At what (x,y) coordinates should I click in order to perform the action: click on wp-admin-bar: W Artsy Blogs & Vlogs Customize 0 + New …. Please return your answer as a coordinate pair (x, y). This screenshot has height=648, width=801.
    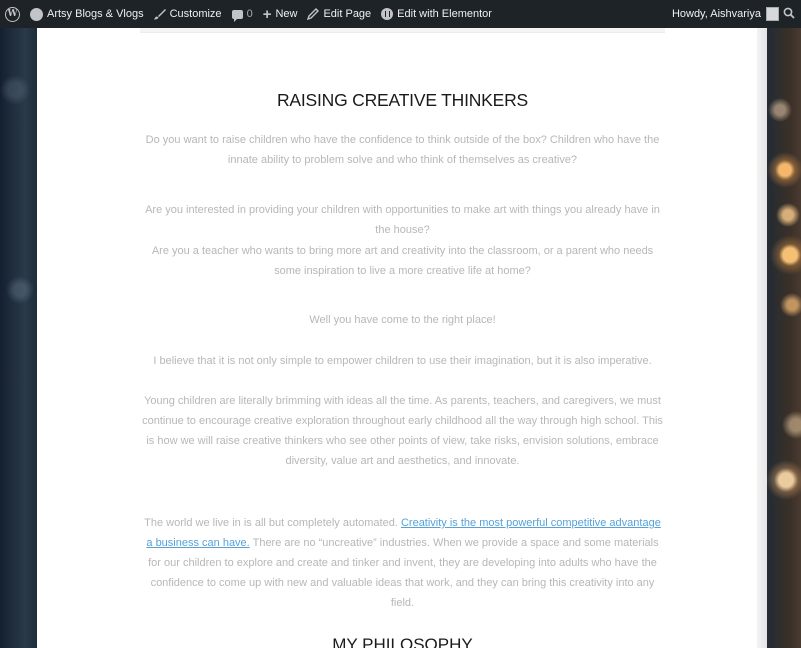
    Looking at the image, I should click on (400, 14).